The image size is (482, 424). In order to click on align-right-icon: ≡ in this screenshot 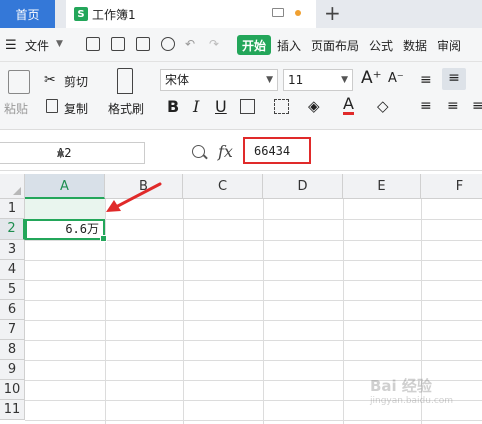, I will do `click(477, 106)`.